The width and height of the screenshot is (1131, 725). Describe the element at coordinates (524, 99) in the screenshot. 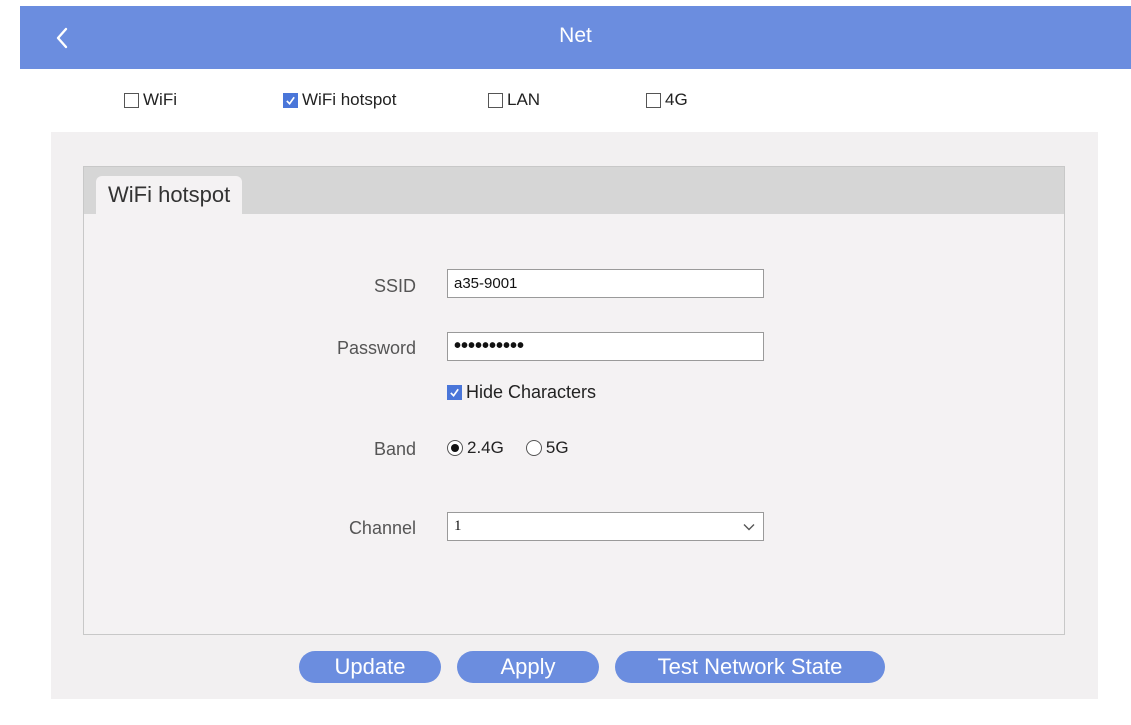

I see `net-type-label: LAN` at that location.